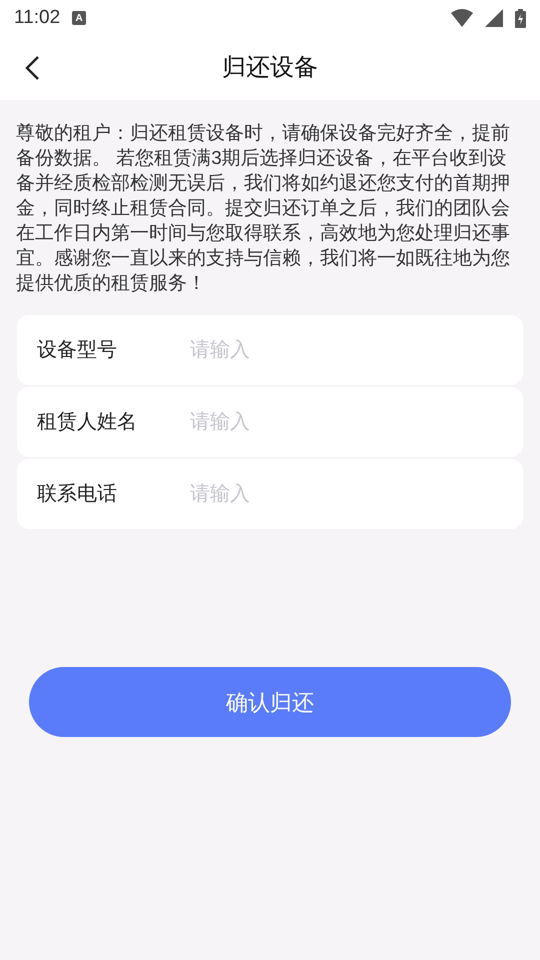 The width and height of the screenshot is (540, 960). What do you see at coordinates (79, 18) in the screenshot?
I see `notification-icon: A` at bounding box center [79, 18].